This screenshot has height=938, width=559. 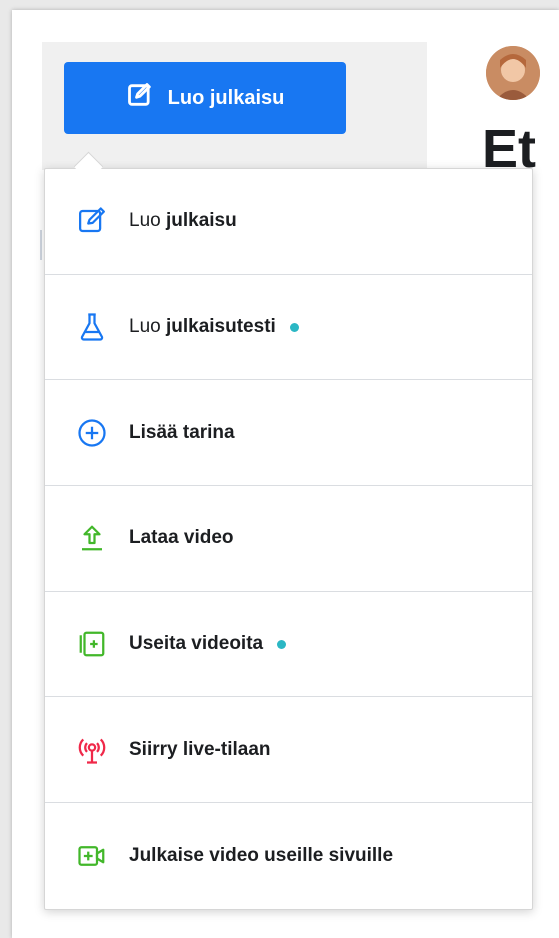 I want to click on menu-item-siirry-live-tilaan: Siirry live-tilaan, so click(x=288, y=750).